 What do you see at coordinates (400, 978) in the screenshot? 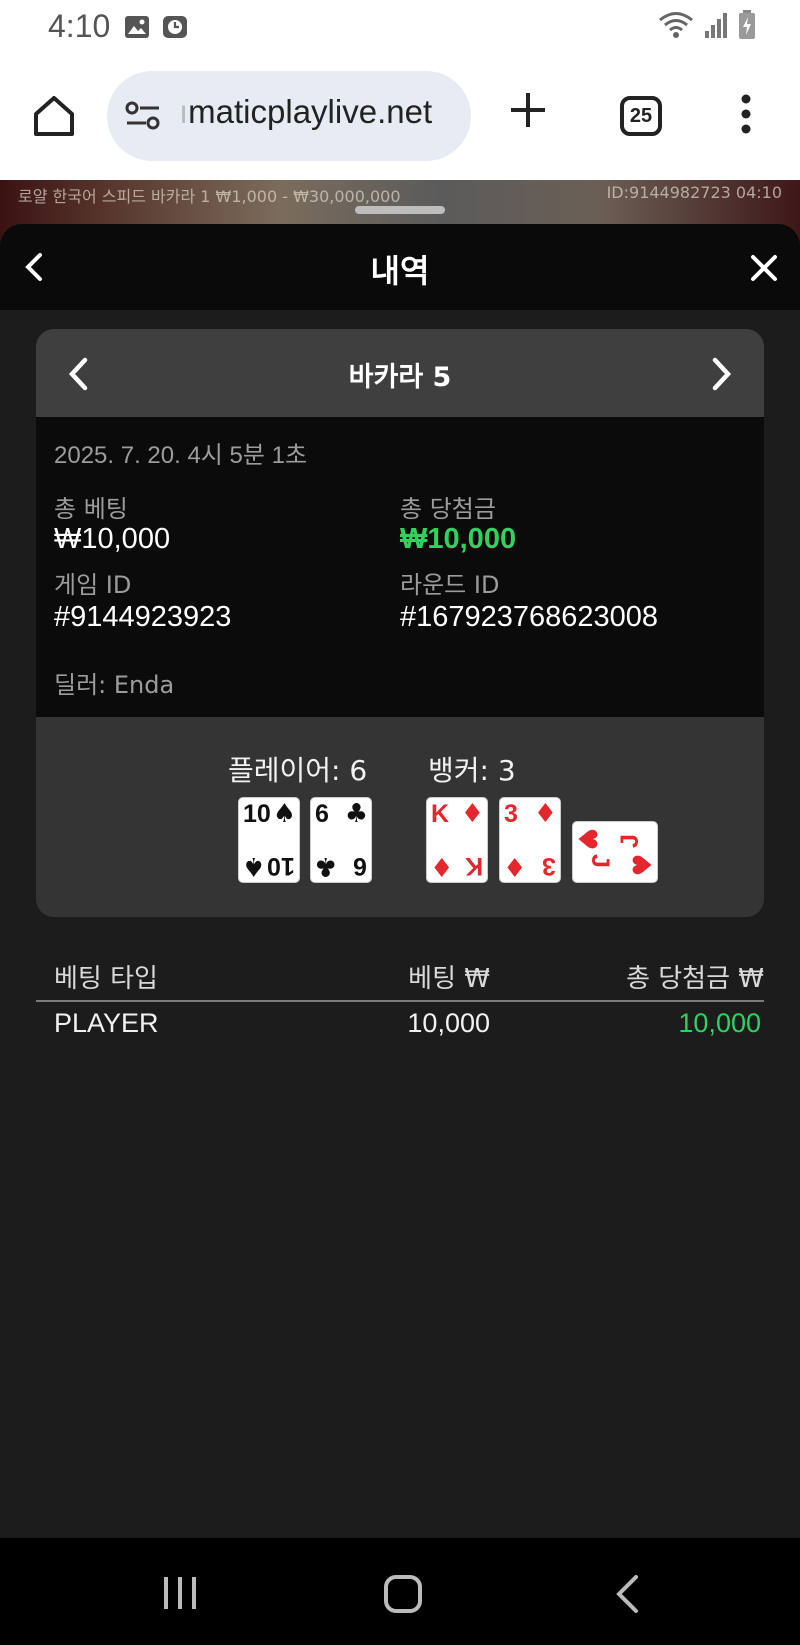
I see `table-header: 베팅 타입 베팅 ₩ 총 당첨금 ₩` at bounding box center [400, 978].